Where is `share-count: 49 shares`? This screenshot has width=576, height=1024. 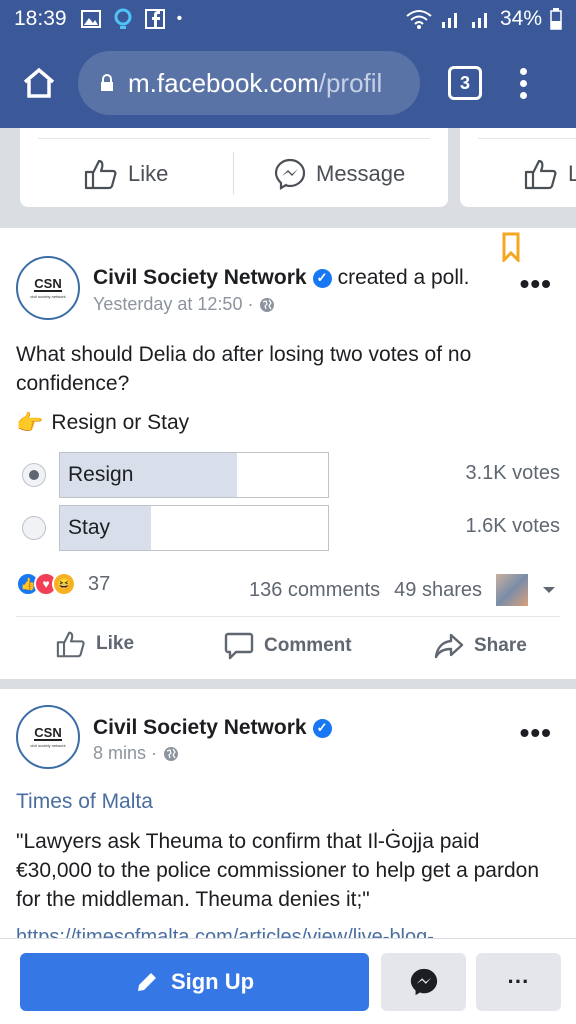 share-count: 49 shares is located at coordinates (438, 590).